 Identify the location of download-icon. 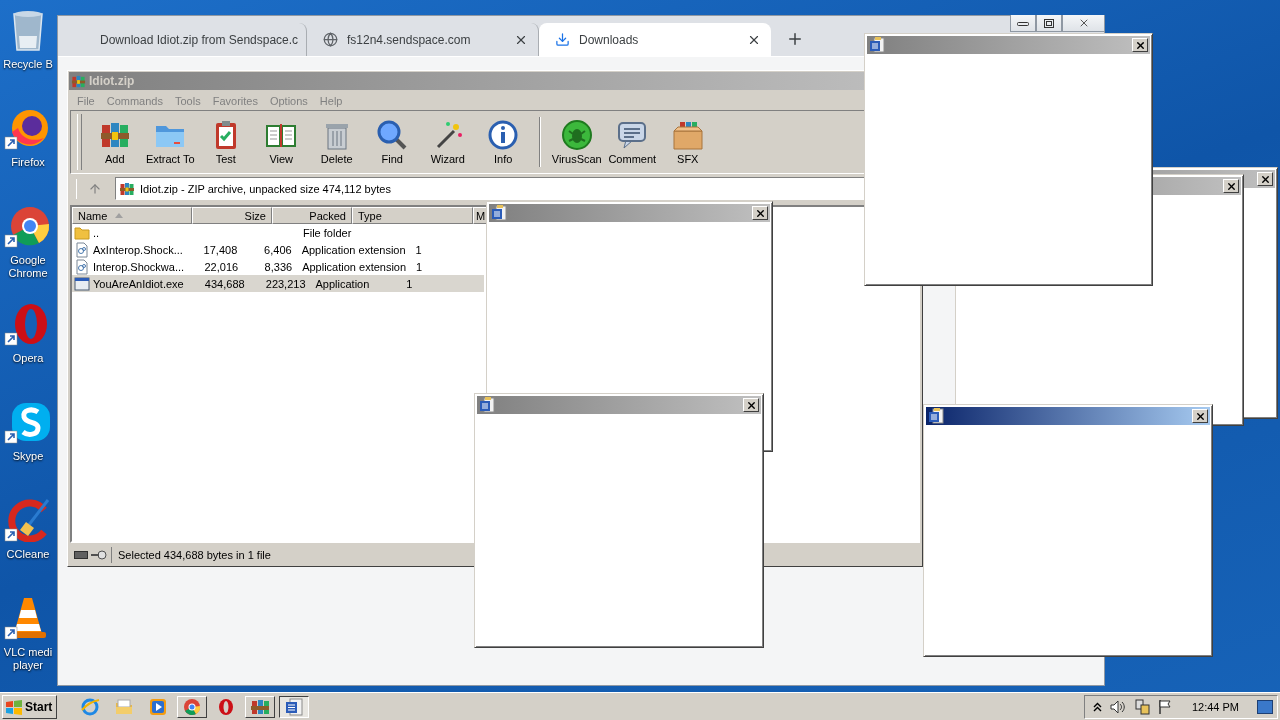
(562, 39).